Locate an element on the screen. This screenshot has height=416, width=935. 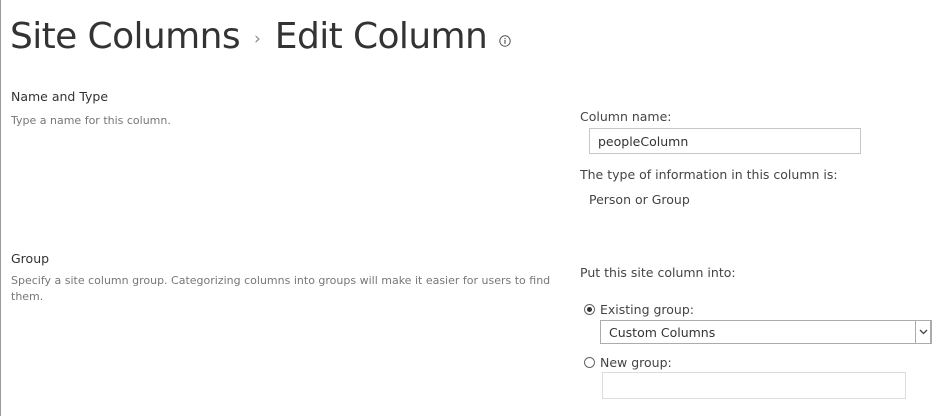
existing-group-radio is located at coordinates (589, 309).